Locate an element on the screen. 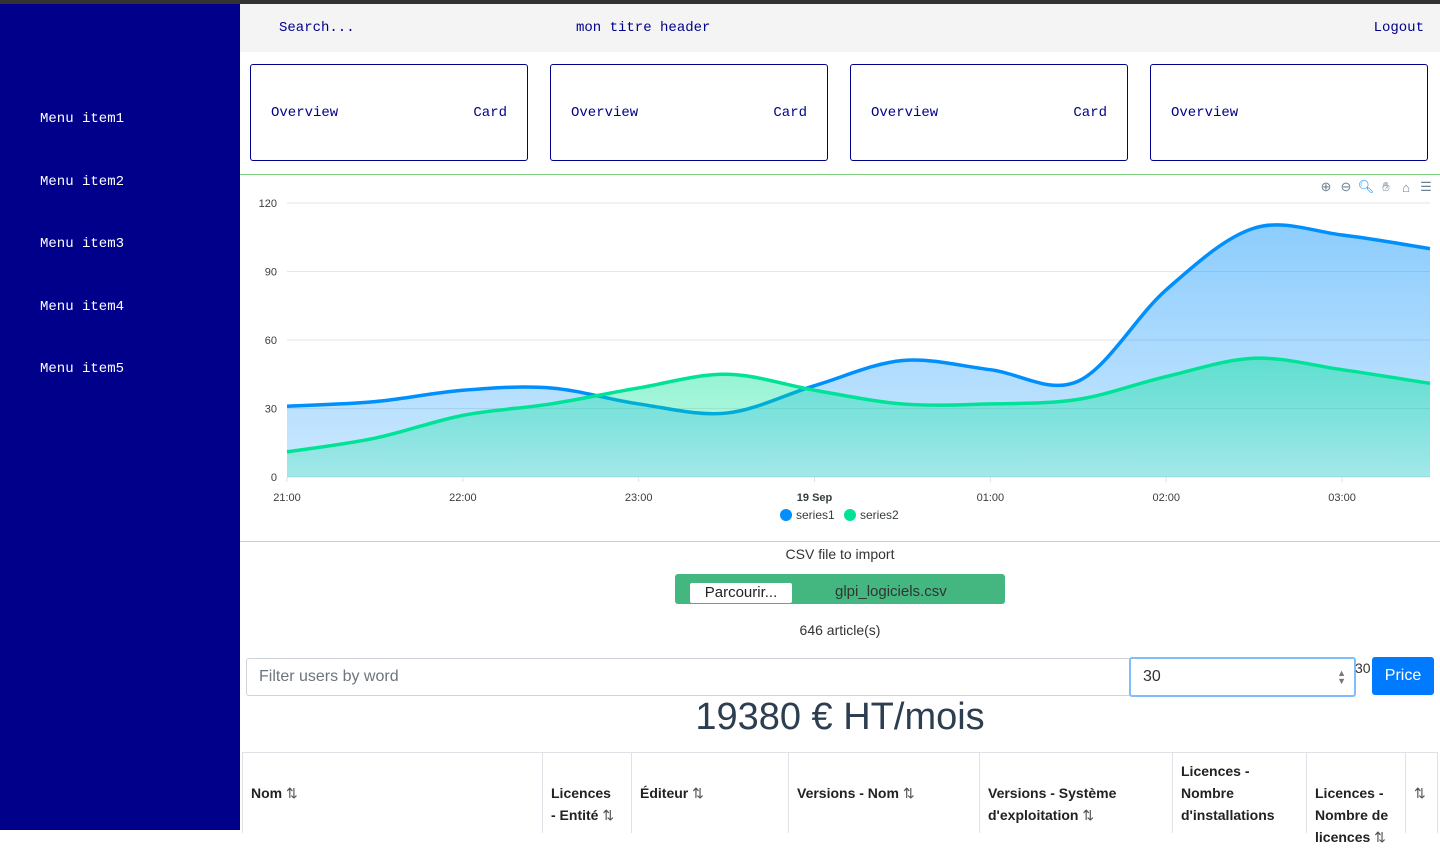 This screenshot has width=1440, height=848. column-header-nom: Nom ⇅ is located at coordinates (392, 793).